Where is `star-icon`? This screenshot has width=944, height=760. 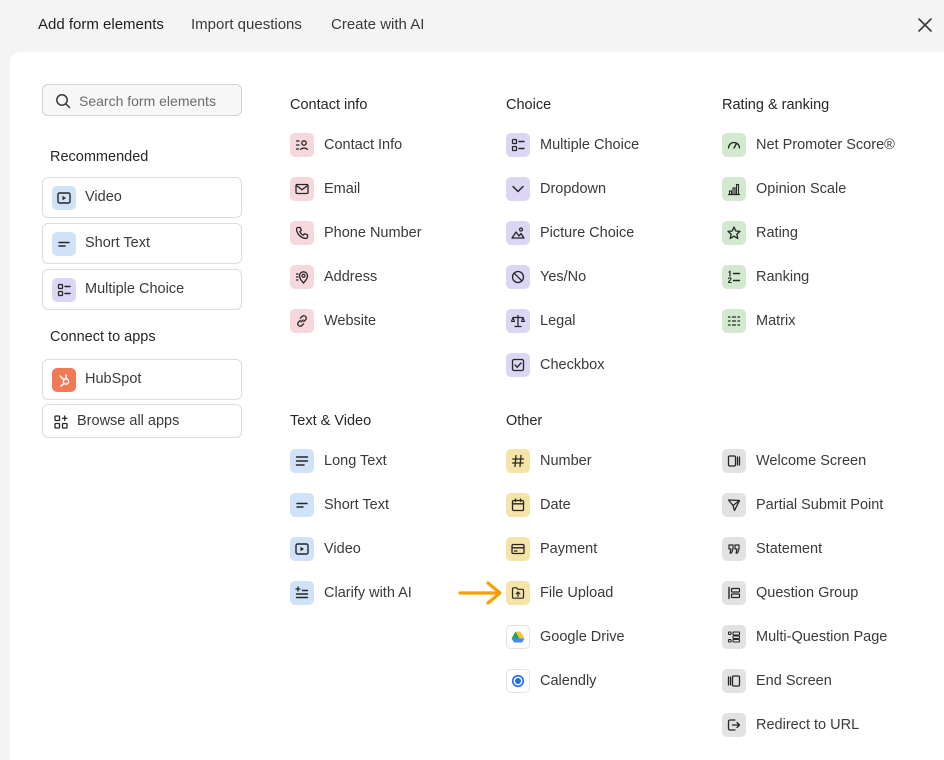 star-icon is located at coordinates (734, 233).